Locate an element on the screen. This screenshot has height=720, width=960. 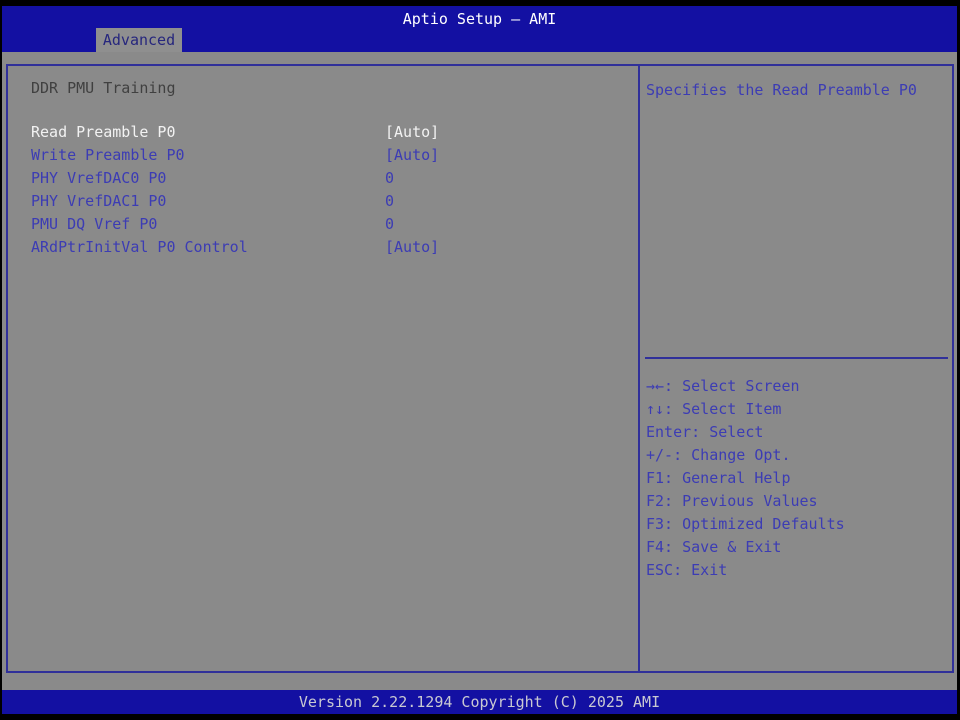
page-title: Aptio Setup – AMI is located at coordinates (479, 19).